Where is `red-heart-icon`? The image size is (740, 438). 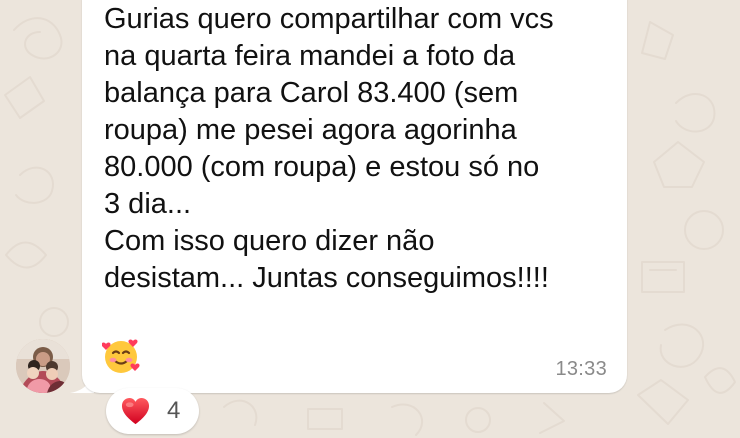
red-heart-icon is located at coordinates (135, 411).